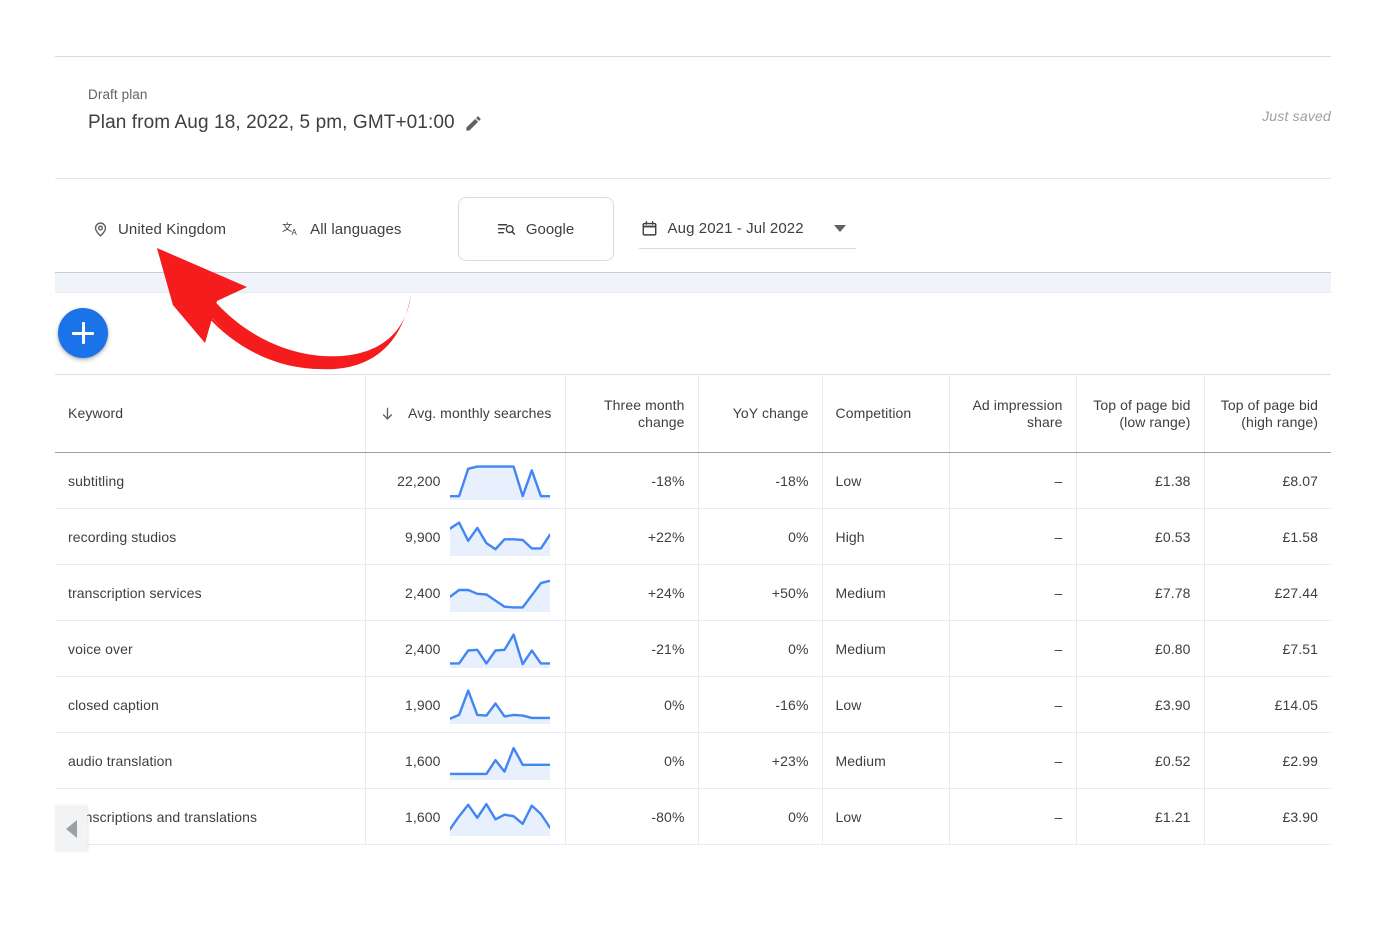 The width and height of the screenshot is (1379, 939). What do you see at coordinates (886, 704) in the screenshot?
I see `cell-competition: Low` at bounding box center [886, 704].